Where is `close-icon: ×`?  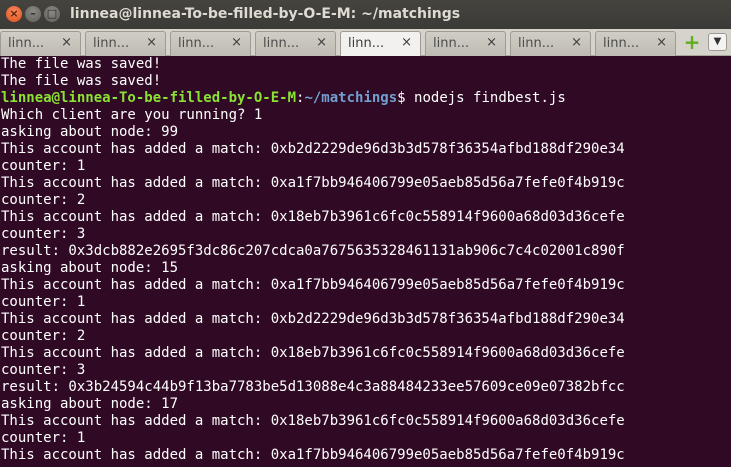
close-icon: × is located at coordinates (14, 13).